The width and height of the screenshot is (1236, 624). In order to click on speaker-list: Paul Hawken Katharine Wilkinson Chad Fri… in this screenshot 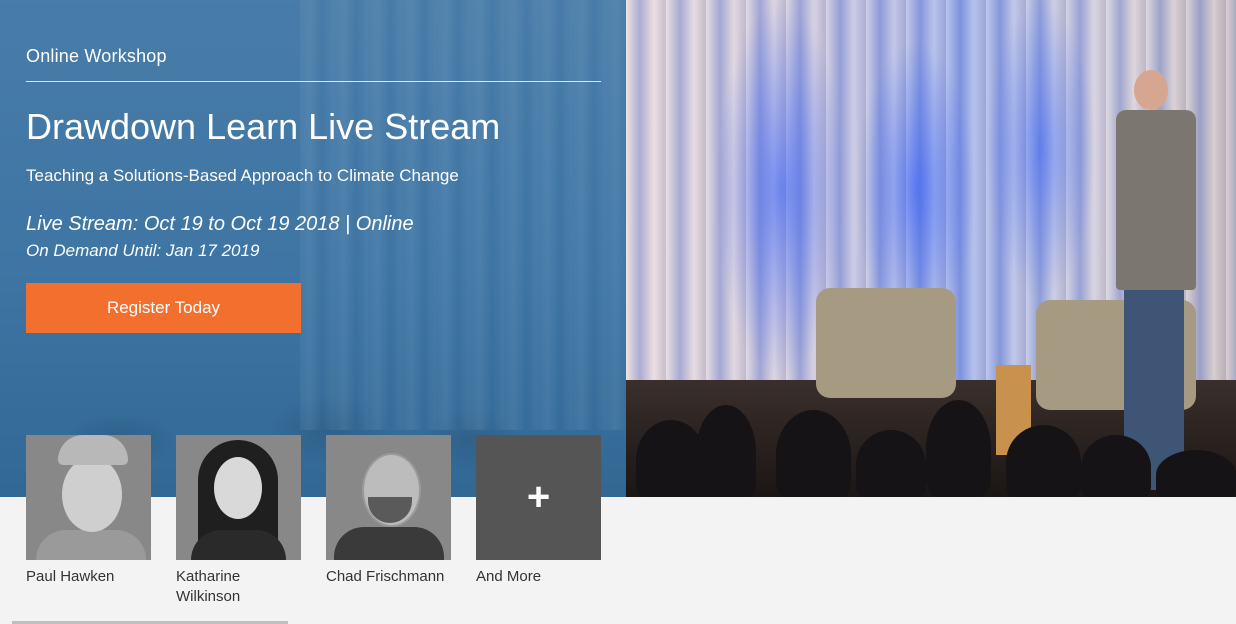, I will do `click(313, 521)`.